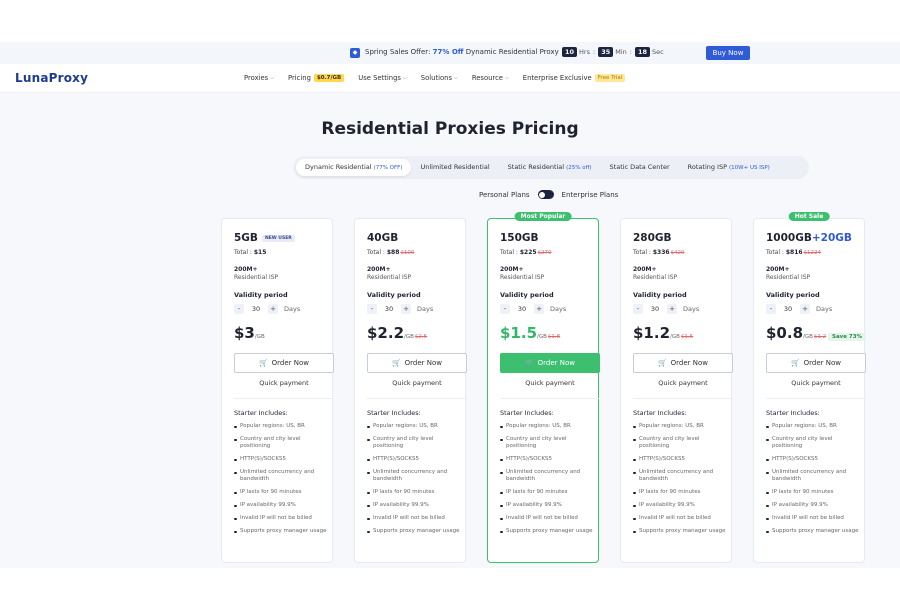 Image resolution: width=900 pixels, height=600 pixels. Describe the element at coordinates (490, 78) in the screenshot. I see `nav-item-resource: Resource ⌵` at that location.